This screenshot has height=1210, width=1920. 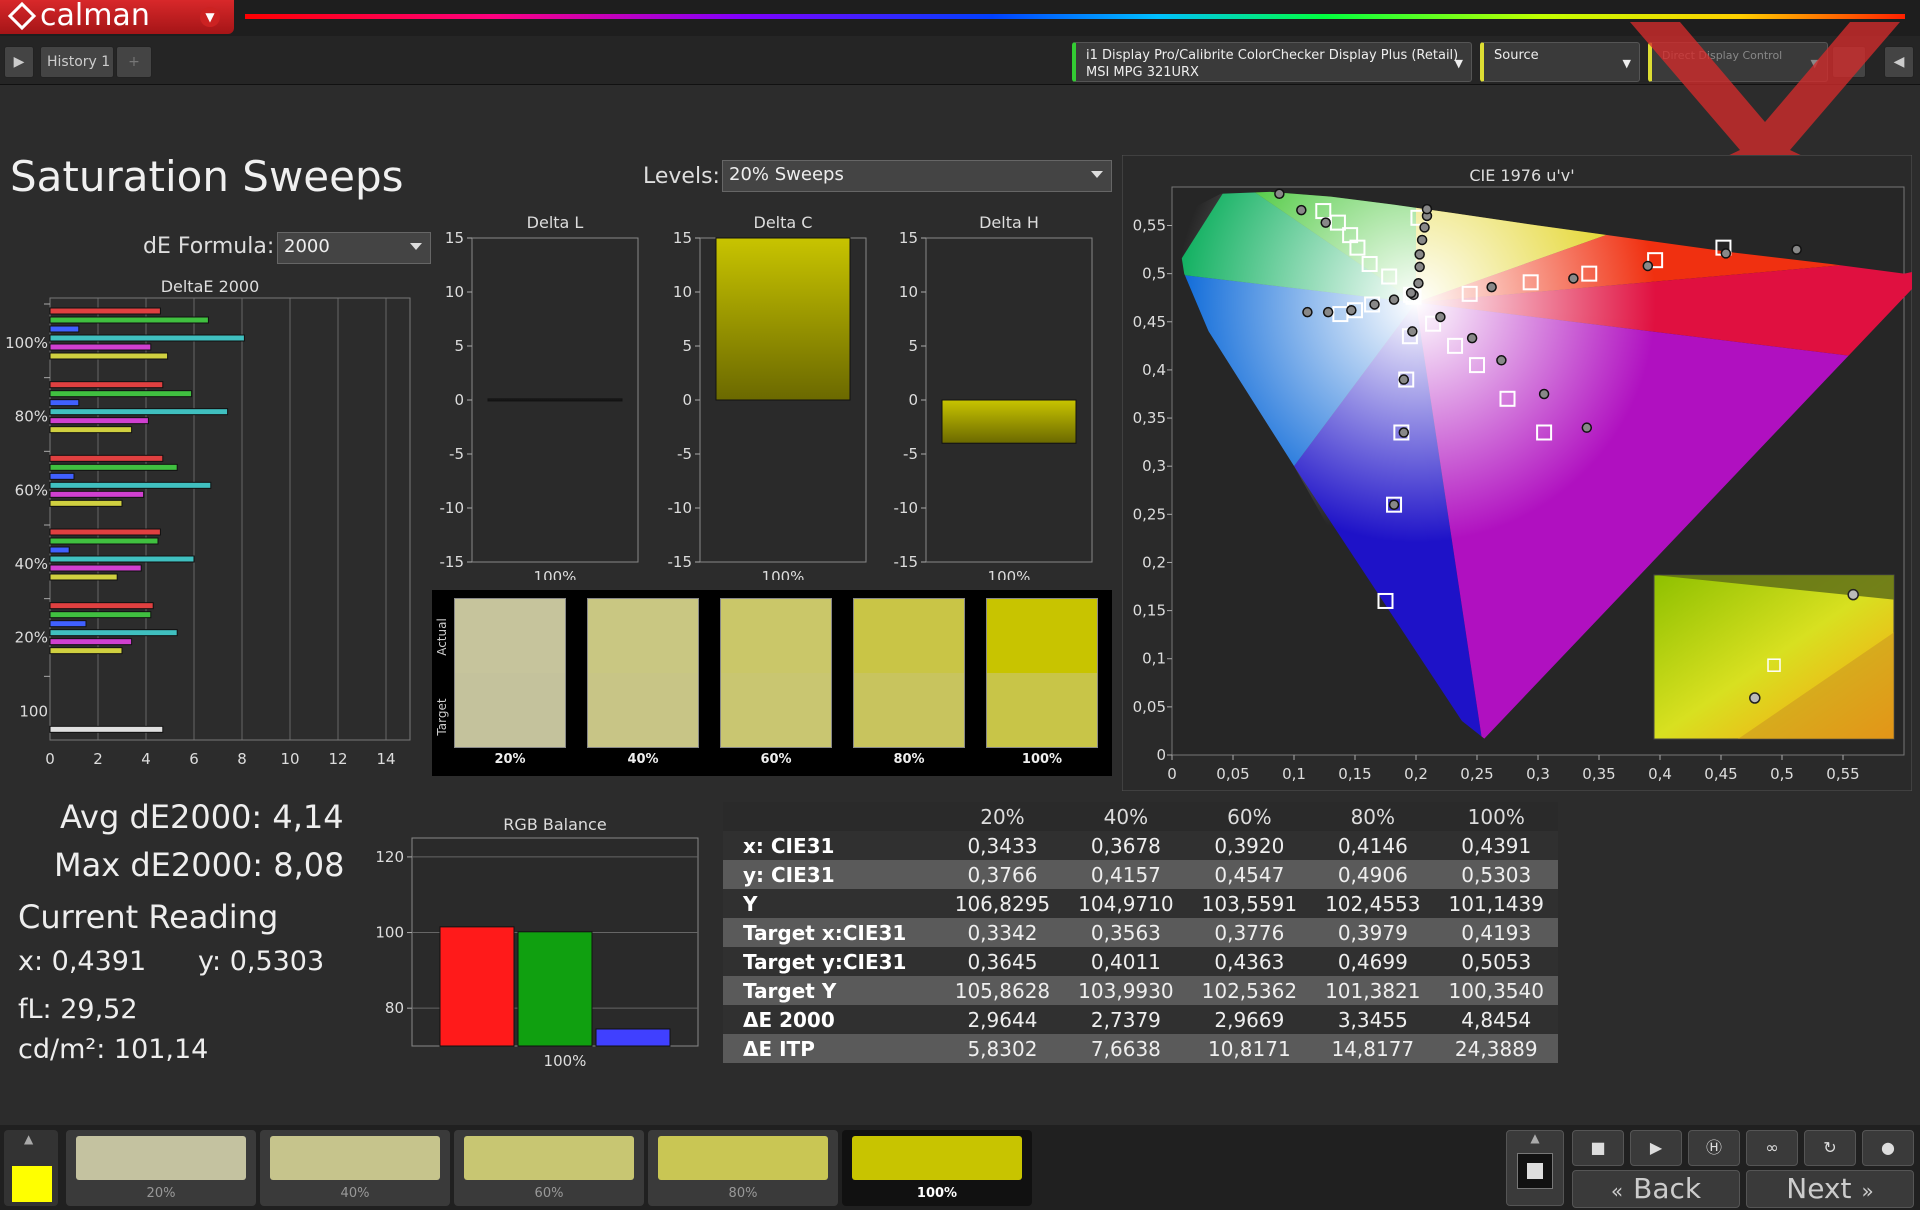 What do you see at coordinates (549, 1193) in the screenshot?
I see `bottom-swatch-label: 60%` at bounding box center [549, 1193].